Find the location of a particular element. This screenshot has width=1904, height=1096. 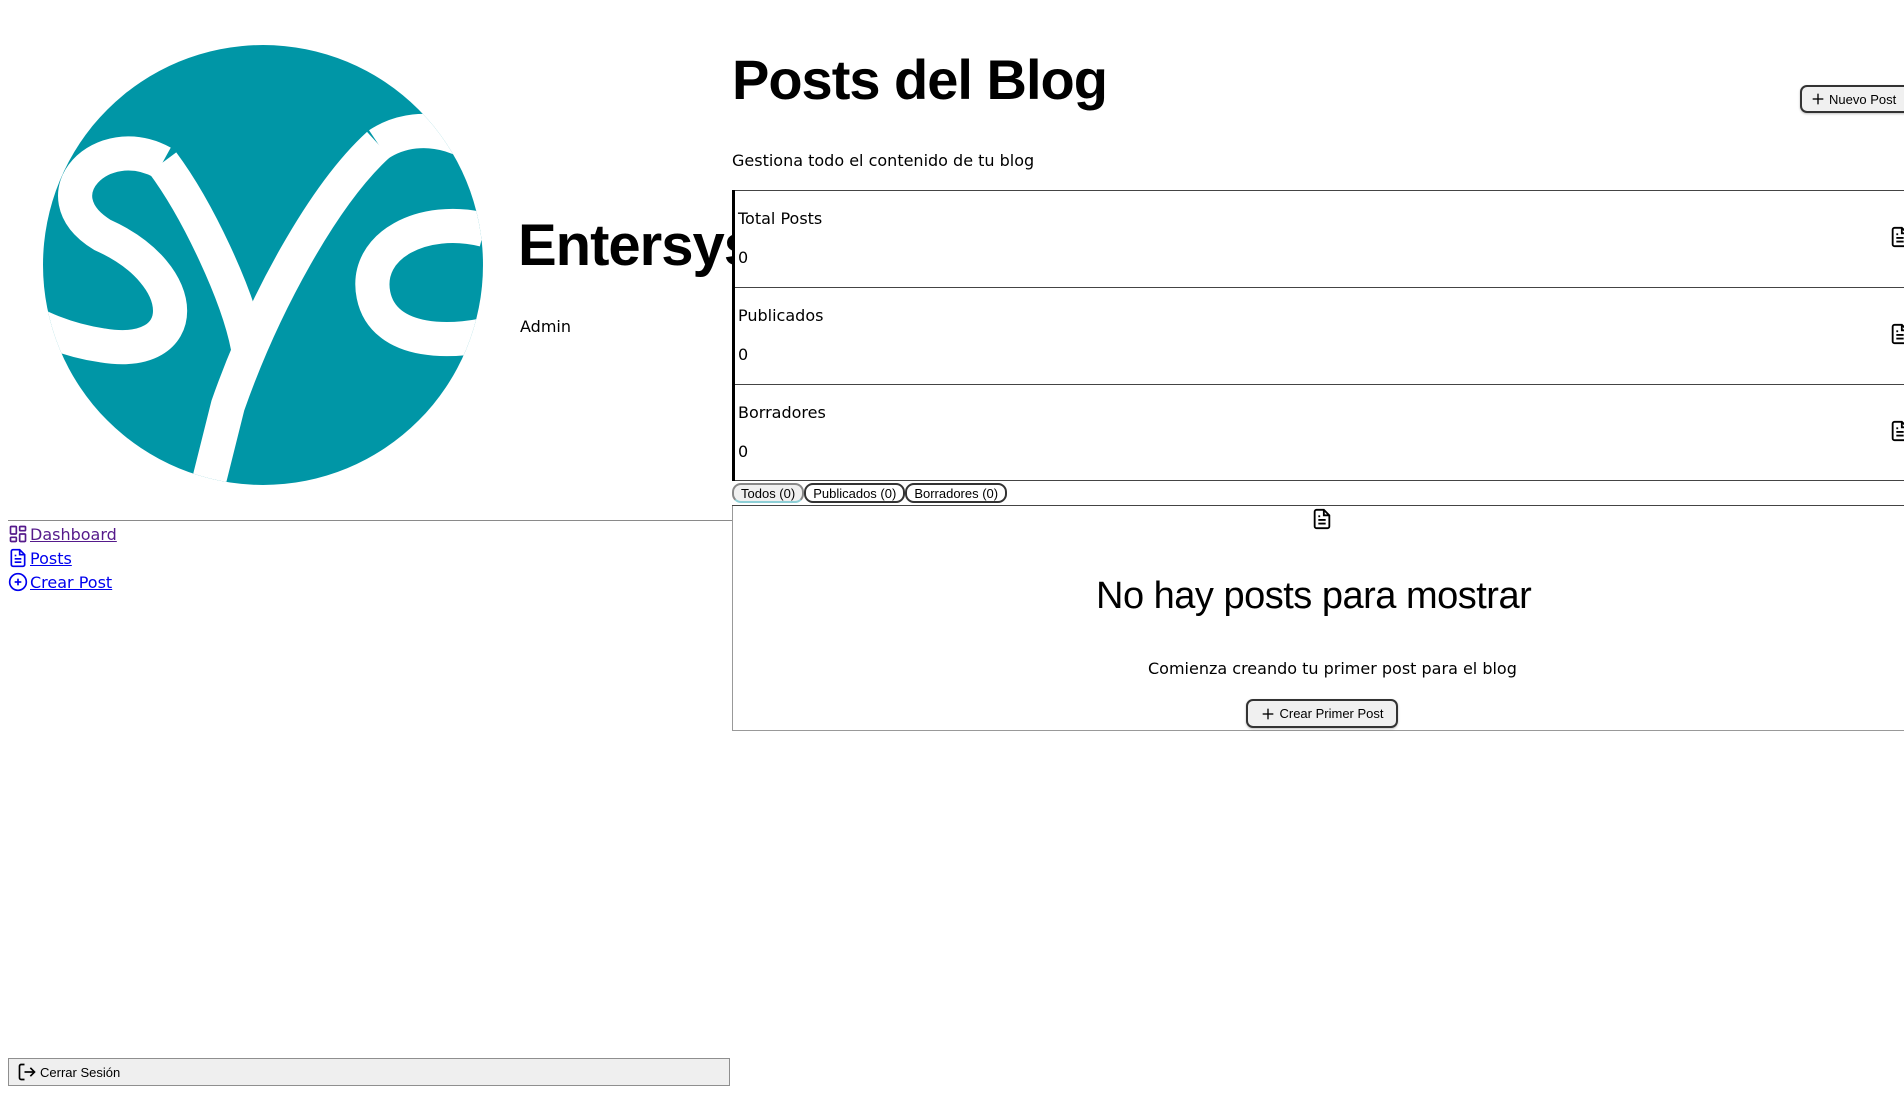

logout-label: Cerrar Sesión is located at coordinates (80, 1072).